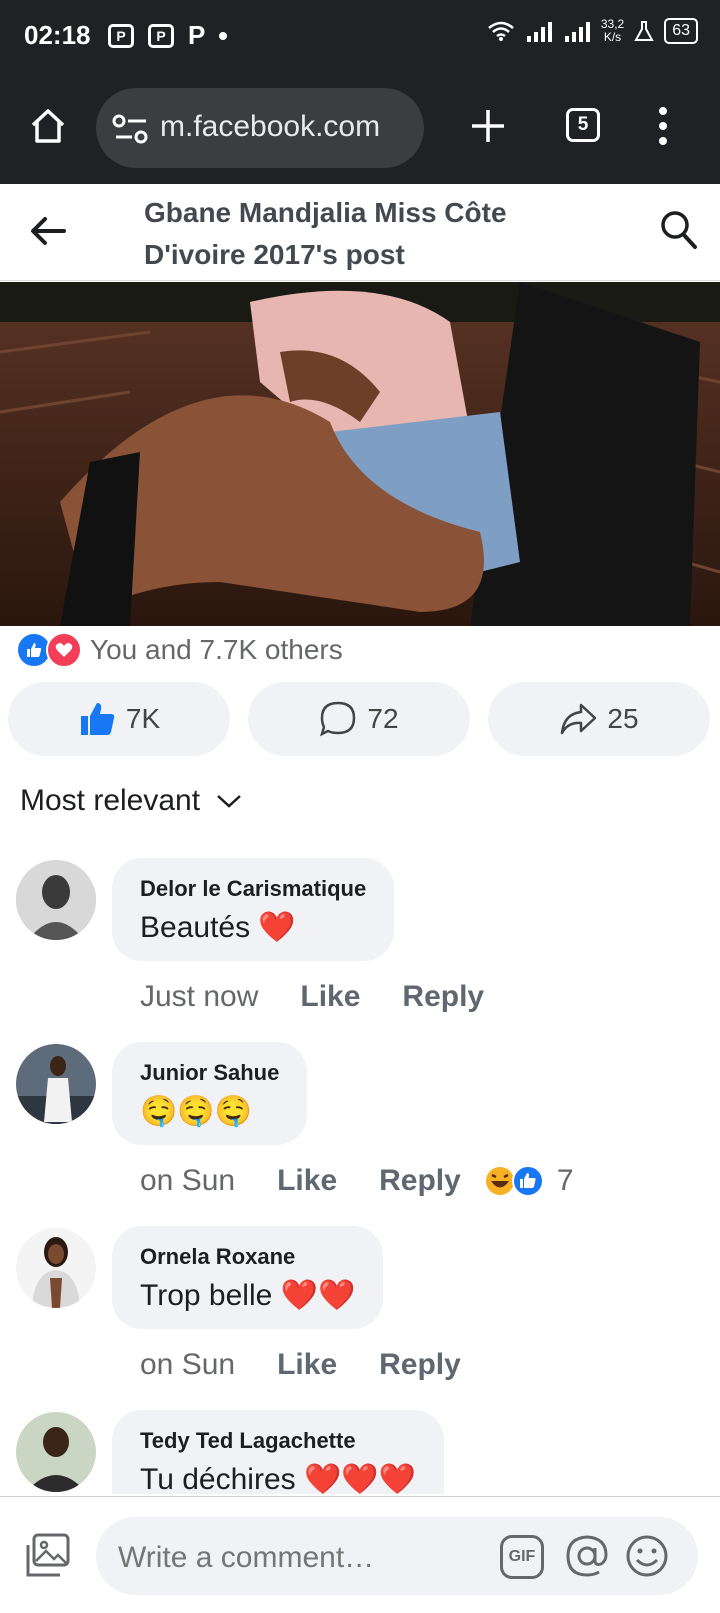  I want to click on tab-switcher-button: 5, so click(583, 125).